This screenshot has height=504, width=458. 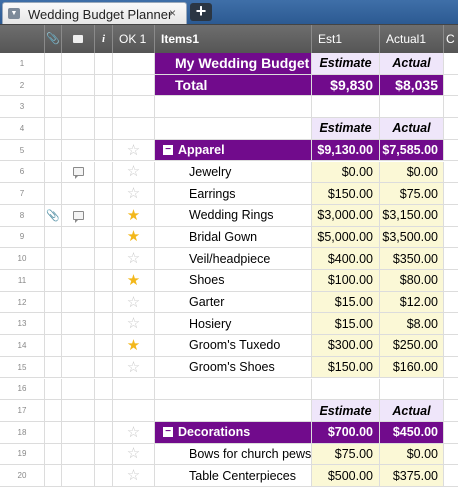 What do you see at coordinates (22, 128) in the screenshot?
I see `row-number: 4` at bounding box center [22, 128].